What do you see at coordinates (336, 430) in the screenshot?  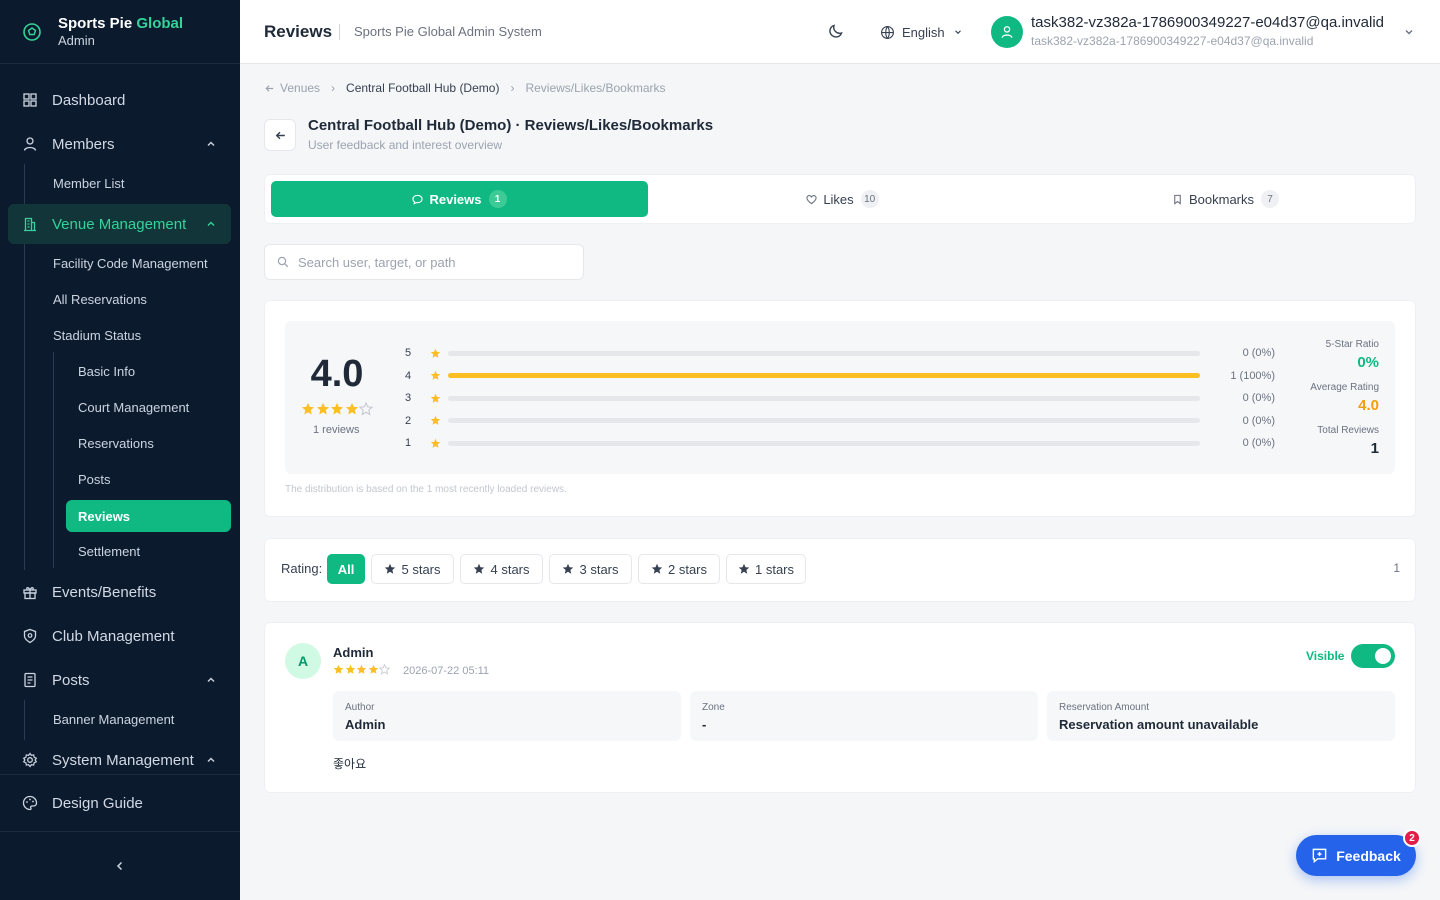 I see `reviews-count: 1 reviews` at bounding box center [336, 430].